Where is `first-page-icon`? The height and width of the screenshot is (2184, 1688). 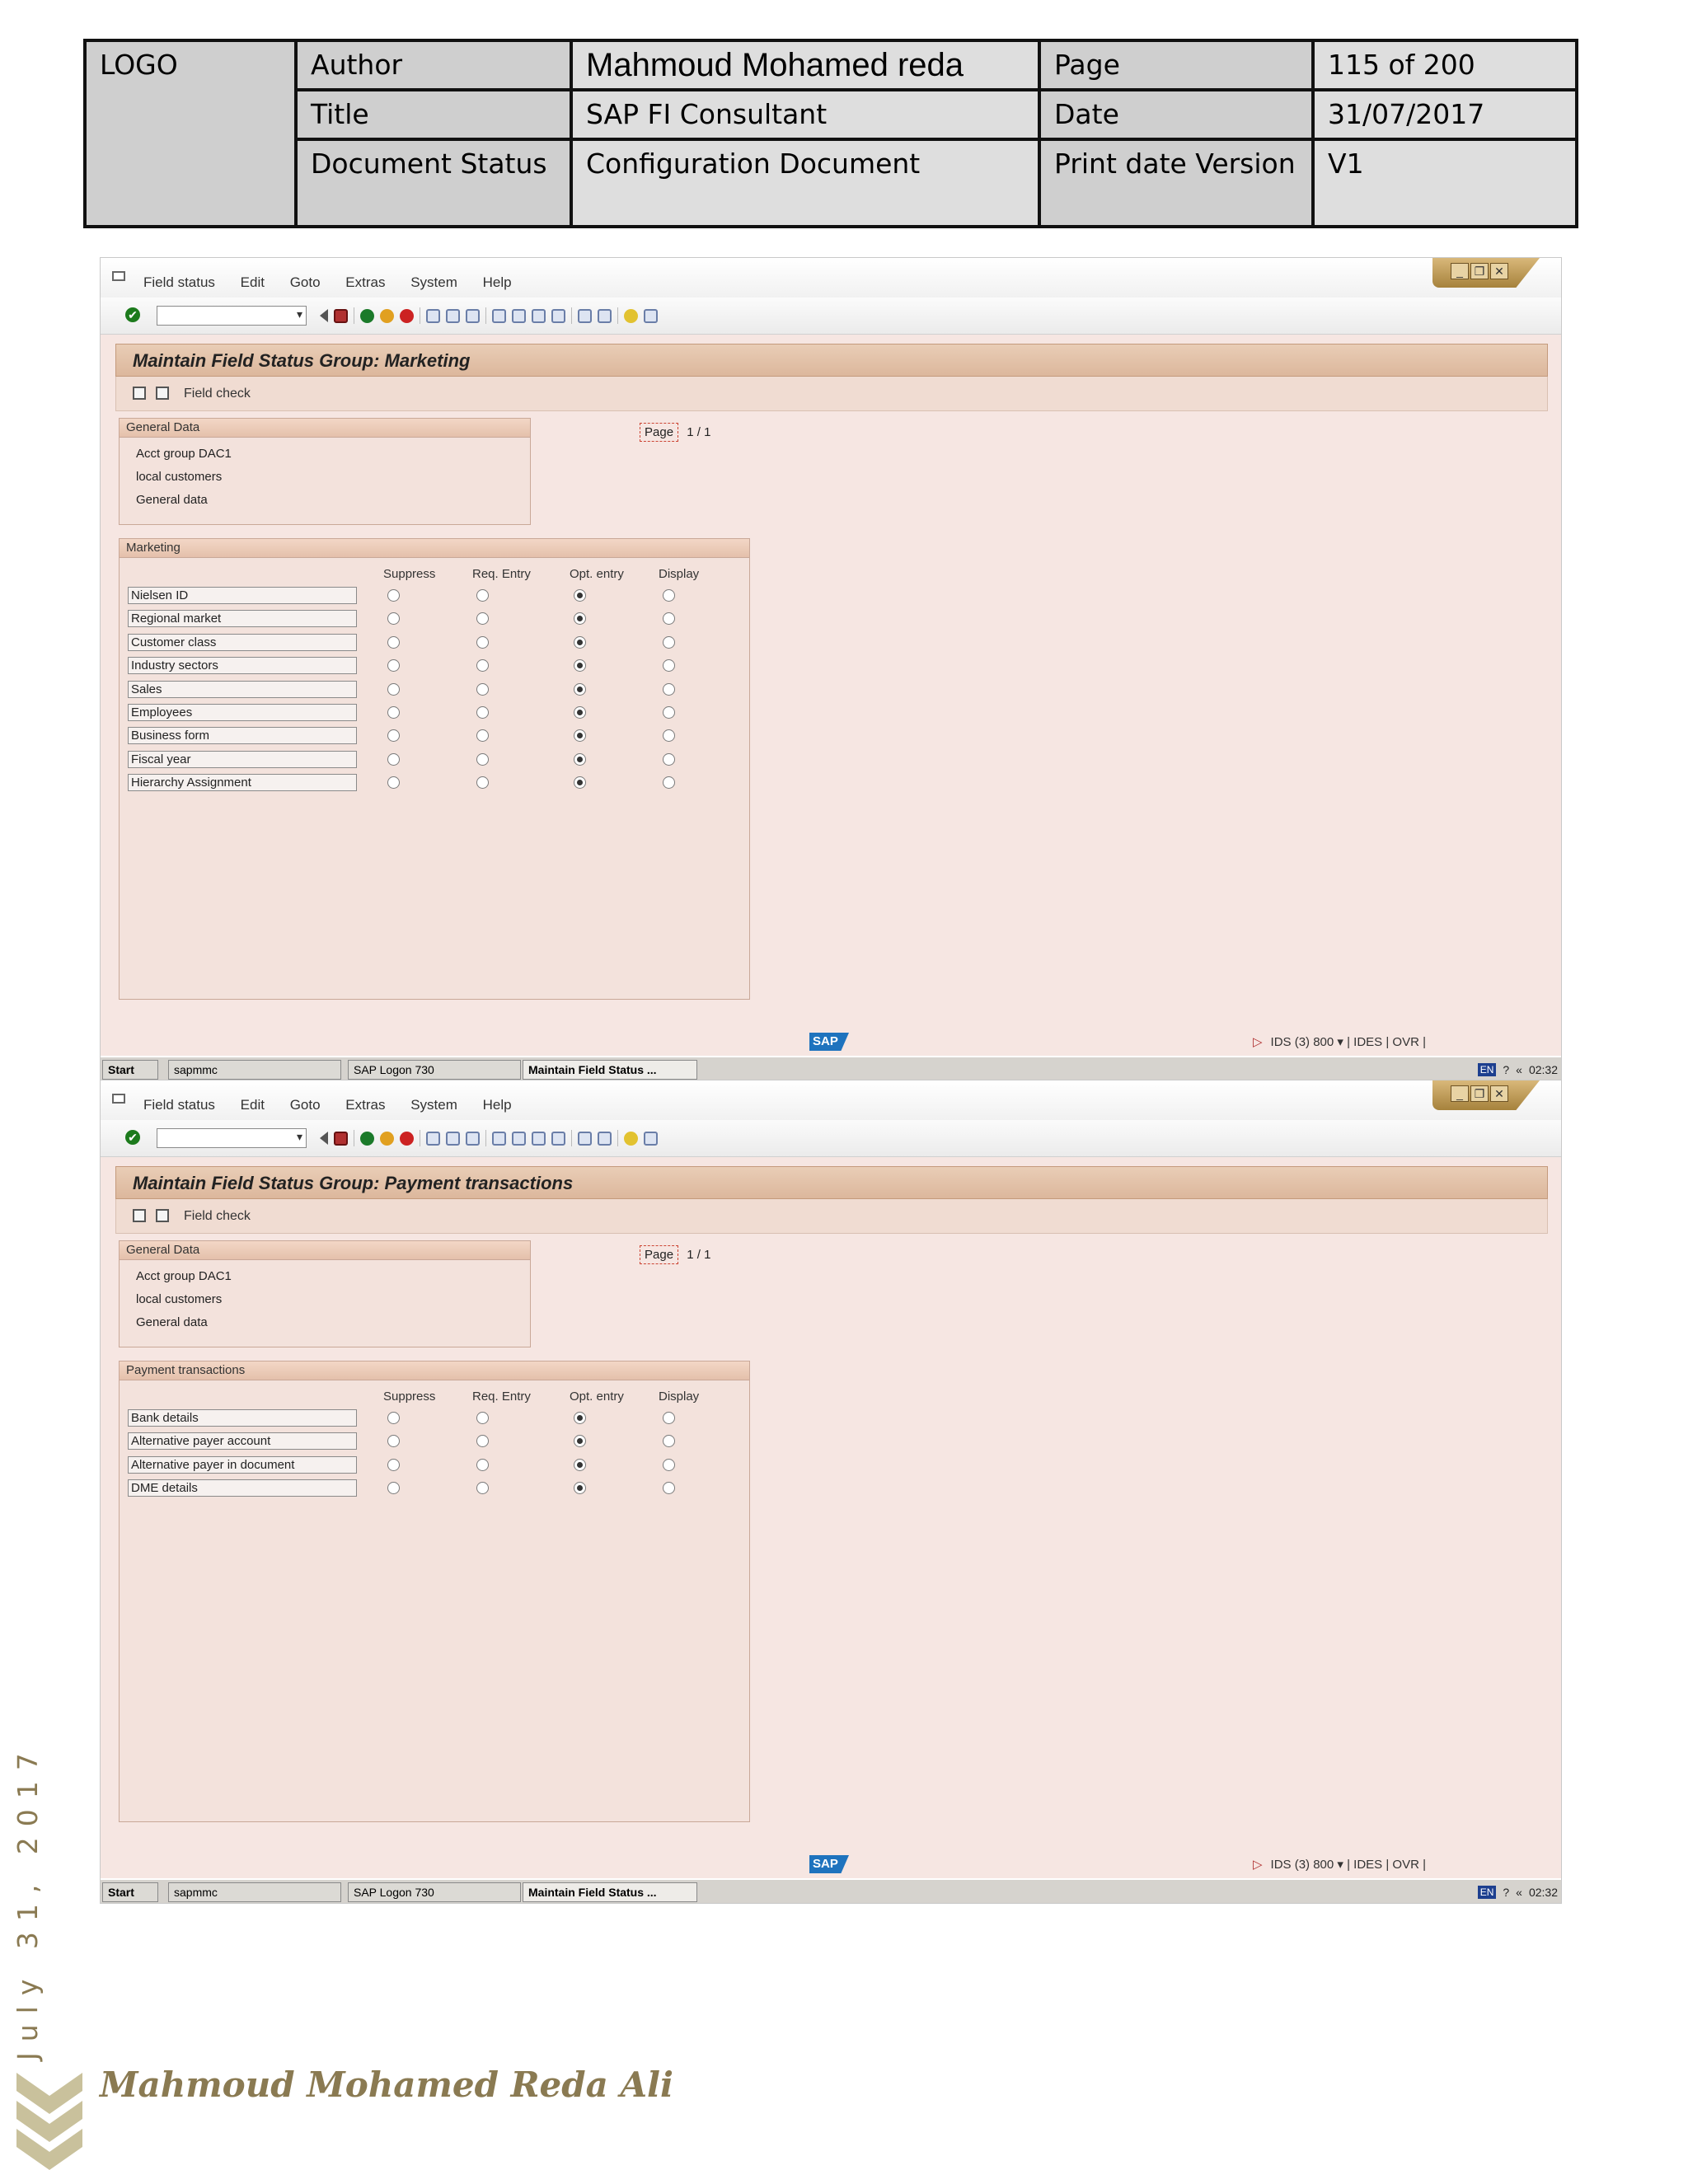 first-page-icon is located at coordinates (499, 1138).